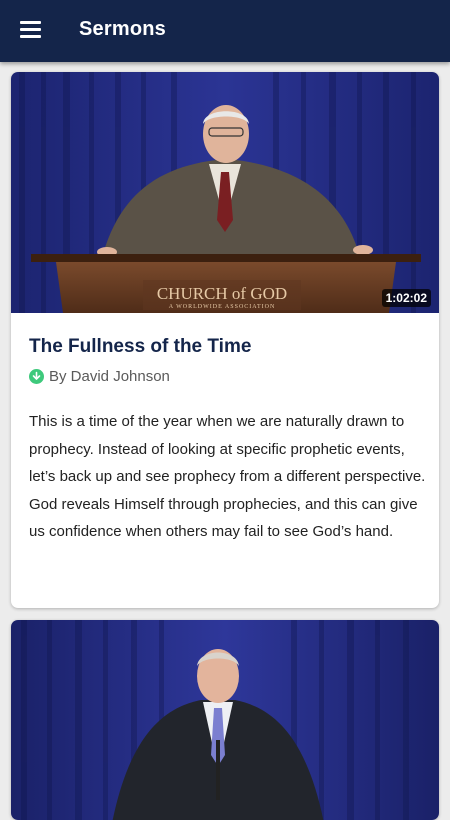 This screenshot has width=450, height=820. I want to click on app-bar: Sermons, so click(225, 31).